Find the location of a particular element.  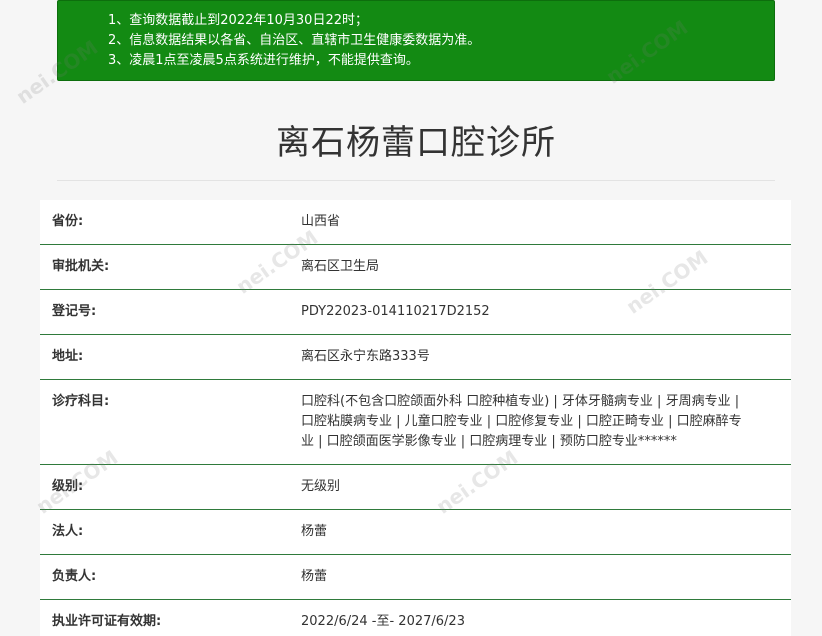

row-label-registration: 登记号: is located at coordinates (170, 312).